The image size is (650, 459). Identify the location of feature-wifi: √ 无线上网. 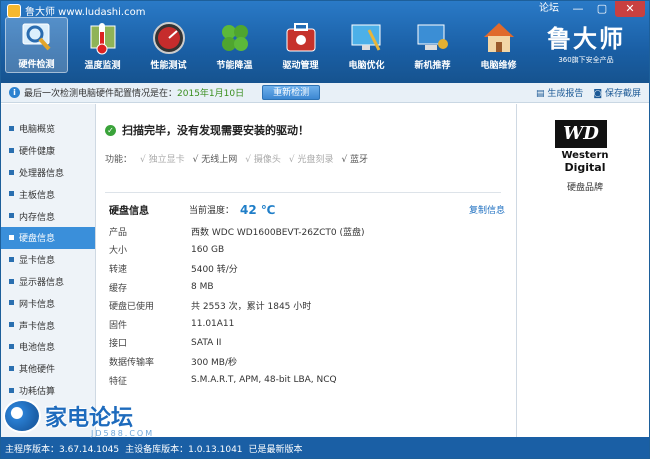
(215, 160).